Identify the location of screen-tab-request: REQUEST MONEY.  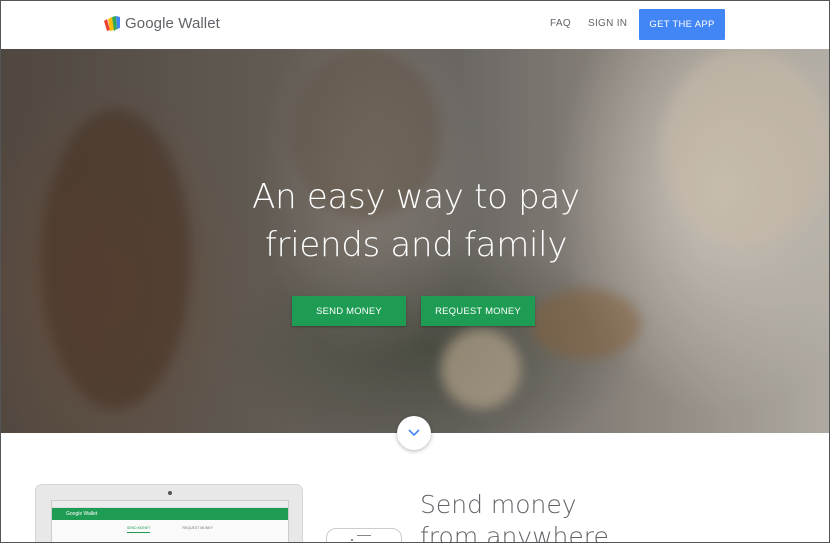
(198, 528).